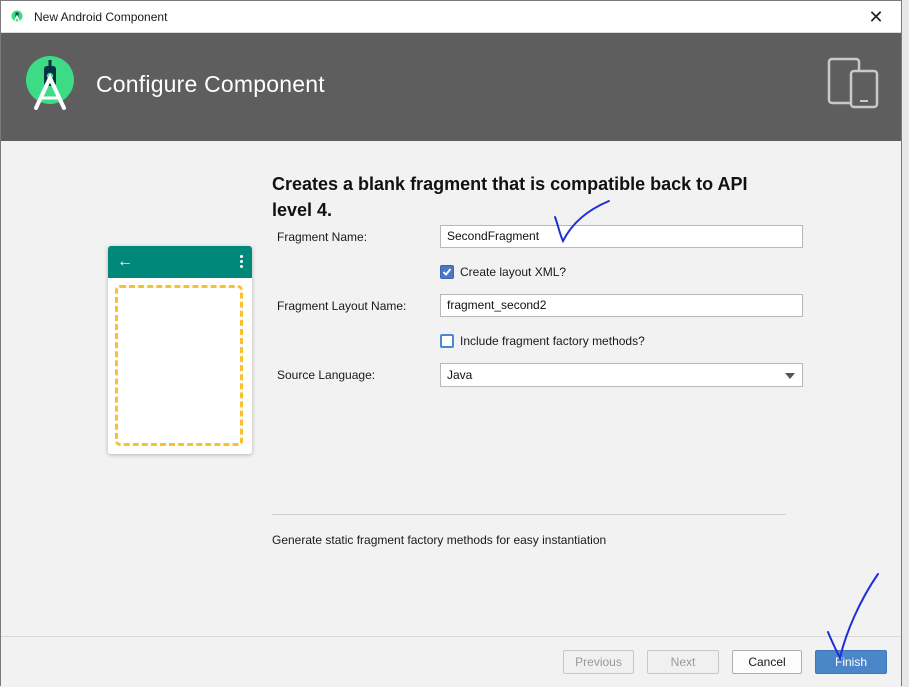  What do you see at coordinates (598, 662) in the screenshot?
I see `previous-button: Previous` at bounding box center [598, 662].